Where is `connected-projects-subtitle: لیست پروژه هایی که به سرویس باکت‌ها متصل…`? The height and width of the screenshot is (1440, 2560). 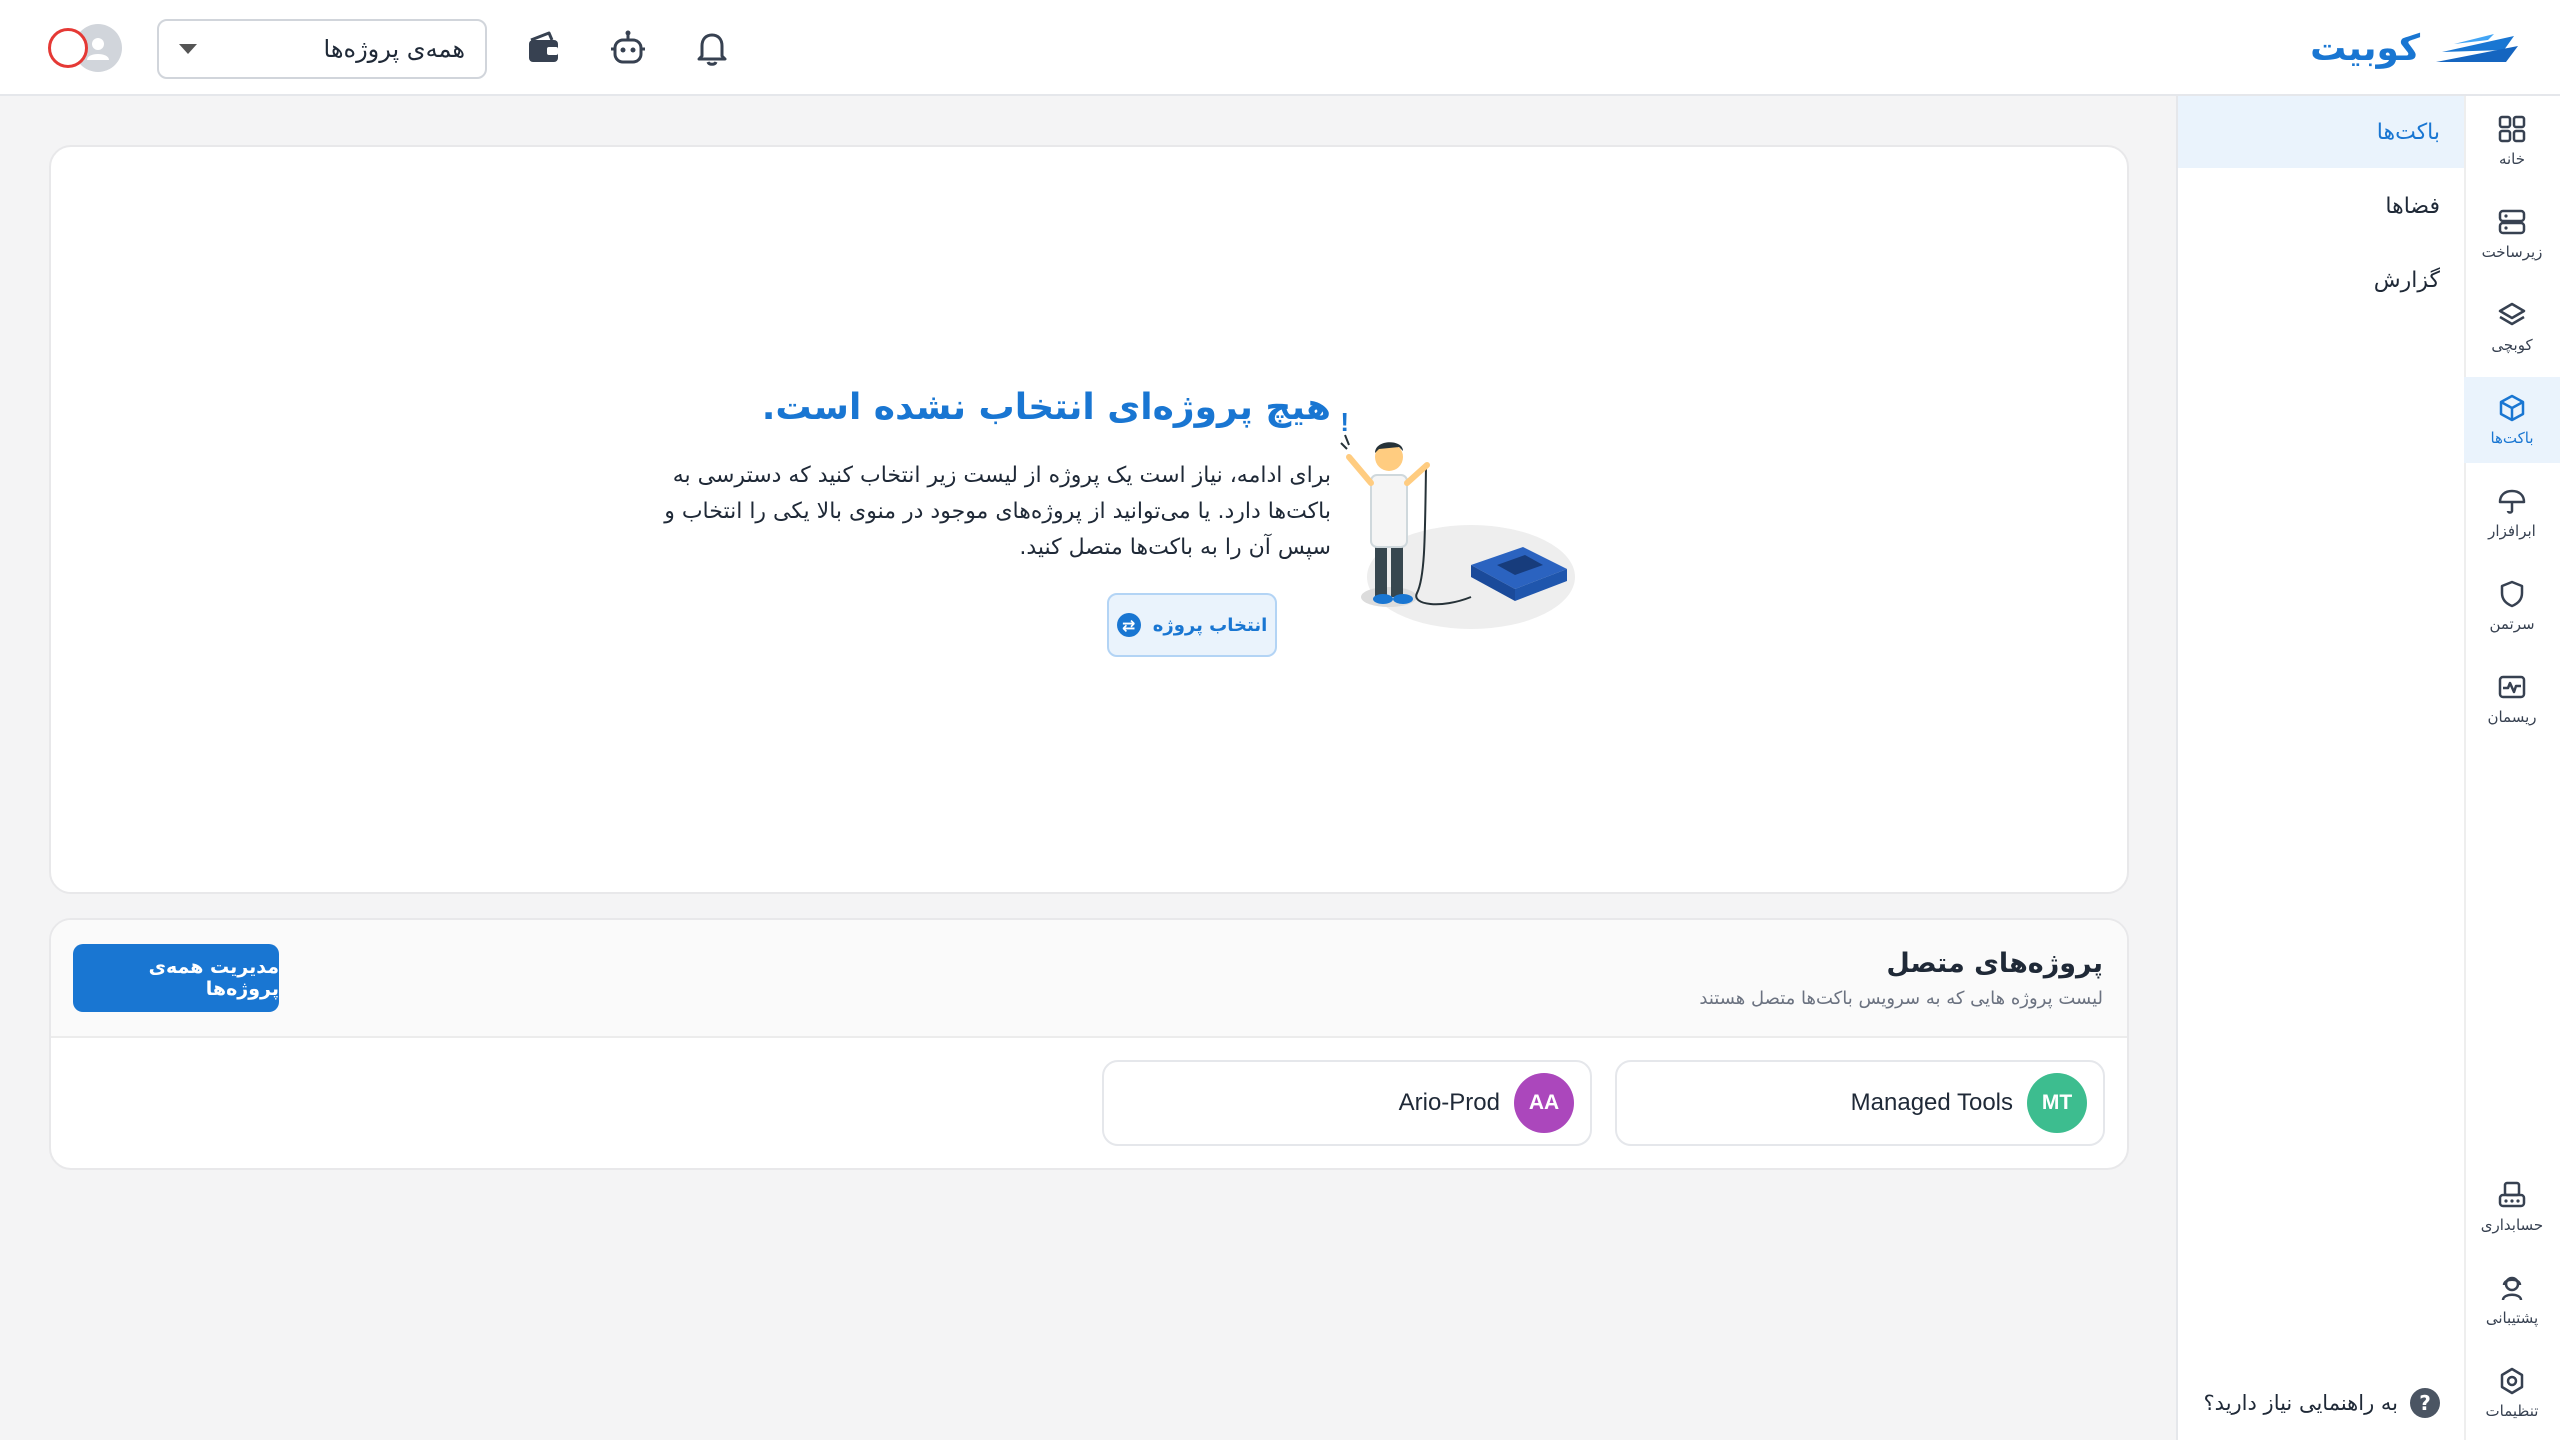
connected-projects-subtitle: لیست پروژه هایی که به سرویس باکت‌ها متصل… is located at coordinates (1901, 998).